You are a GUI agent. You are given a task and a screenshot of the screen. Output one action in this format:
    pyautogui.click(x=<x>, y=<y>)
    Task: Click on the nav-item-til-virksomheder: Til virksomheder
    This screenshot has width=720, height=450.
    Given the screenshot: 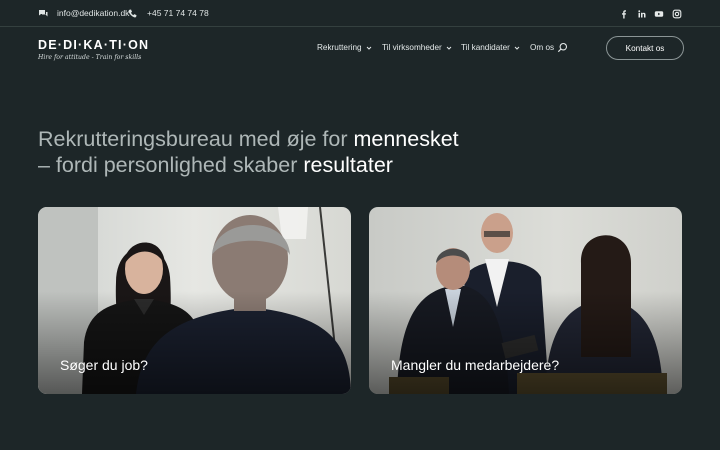 What is the action you would take?
    pyautogui.click(x=417, y=47)
    